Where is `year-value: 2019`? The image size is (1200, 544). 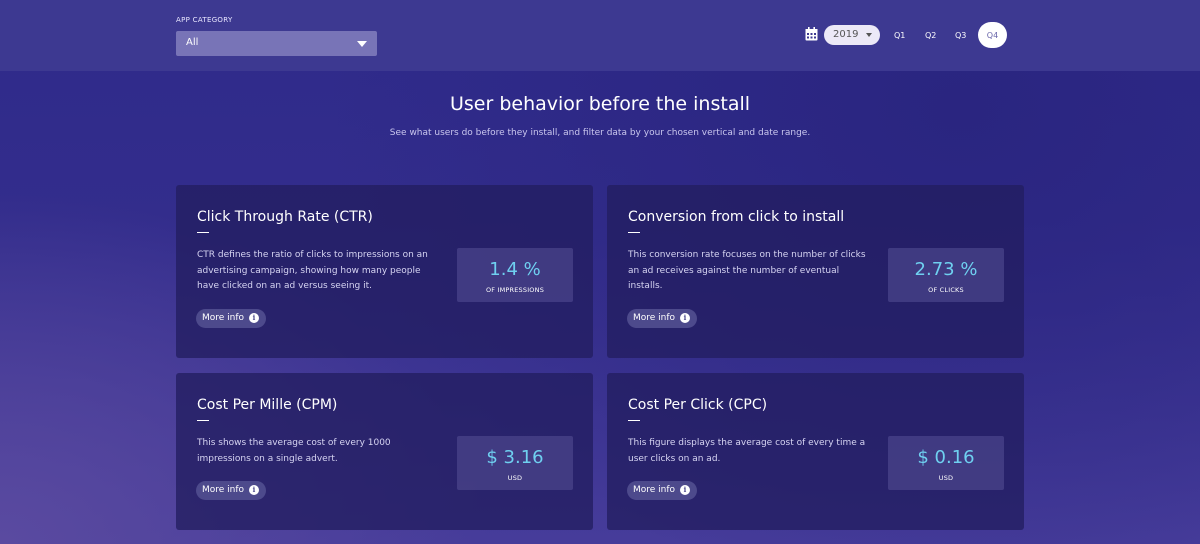
year-value: 2019 is located at coordinates (846, 34).